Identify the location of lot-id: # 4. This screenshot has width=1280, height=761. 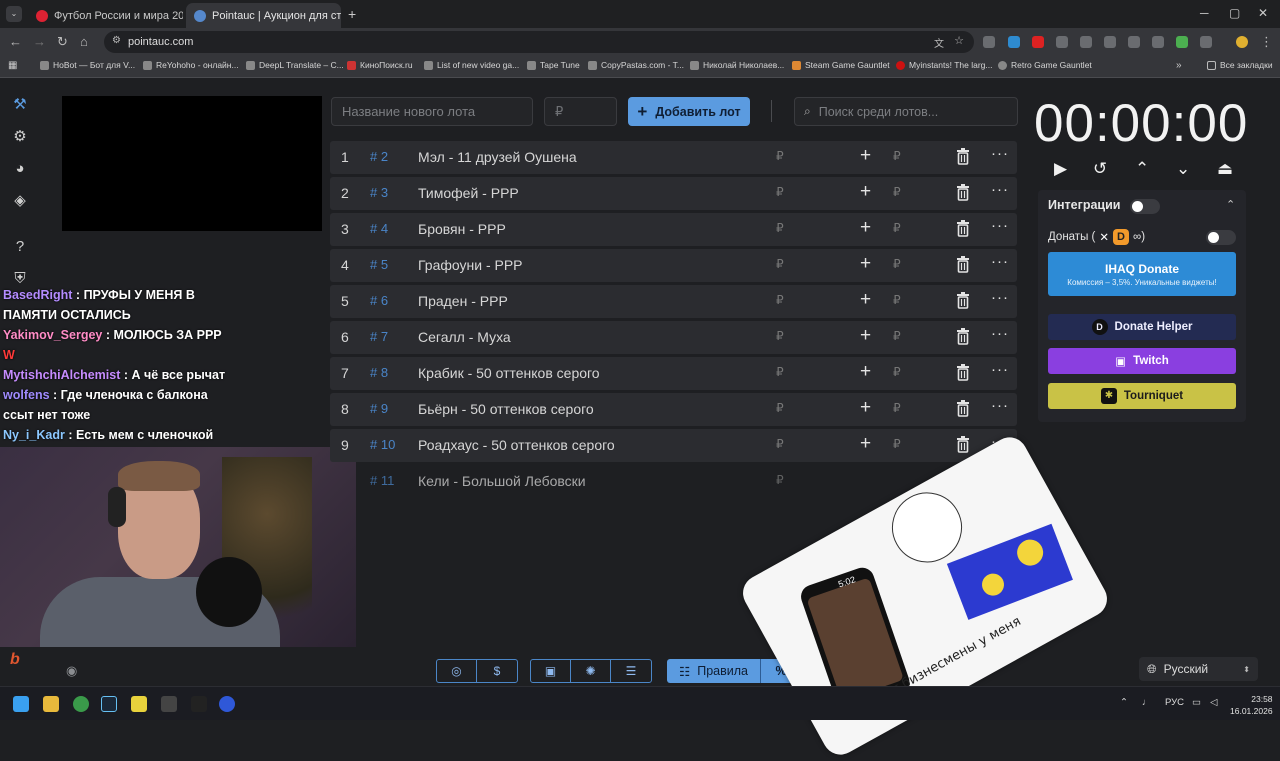
(379, 228).